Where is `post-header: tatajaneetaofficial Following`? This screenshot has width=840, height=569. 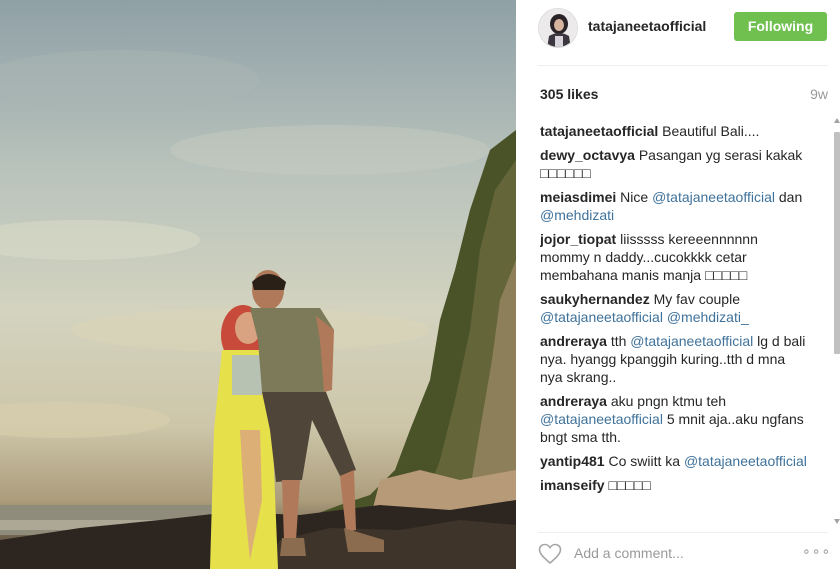
post-header: tatajaneetaofficial Following is located at coordinates (683, 33).